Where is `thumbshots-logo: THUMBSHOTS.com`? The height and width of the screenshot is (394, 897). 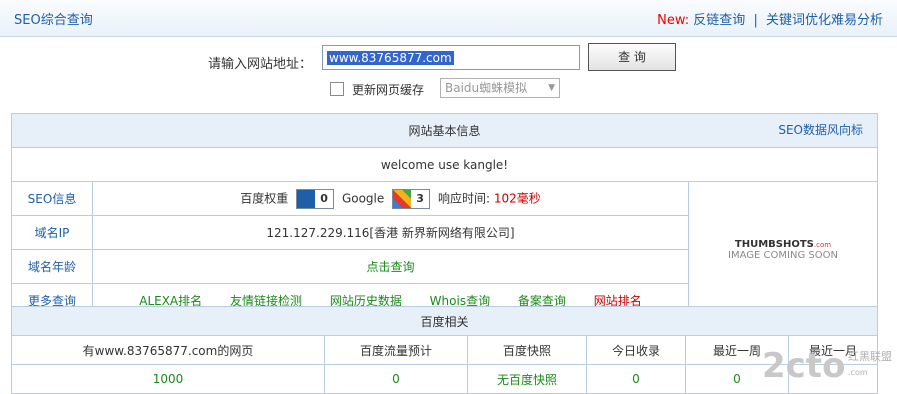 thumbshots-logo: THUMBSHOTS.com is located at coordinates (783, 244).